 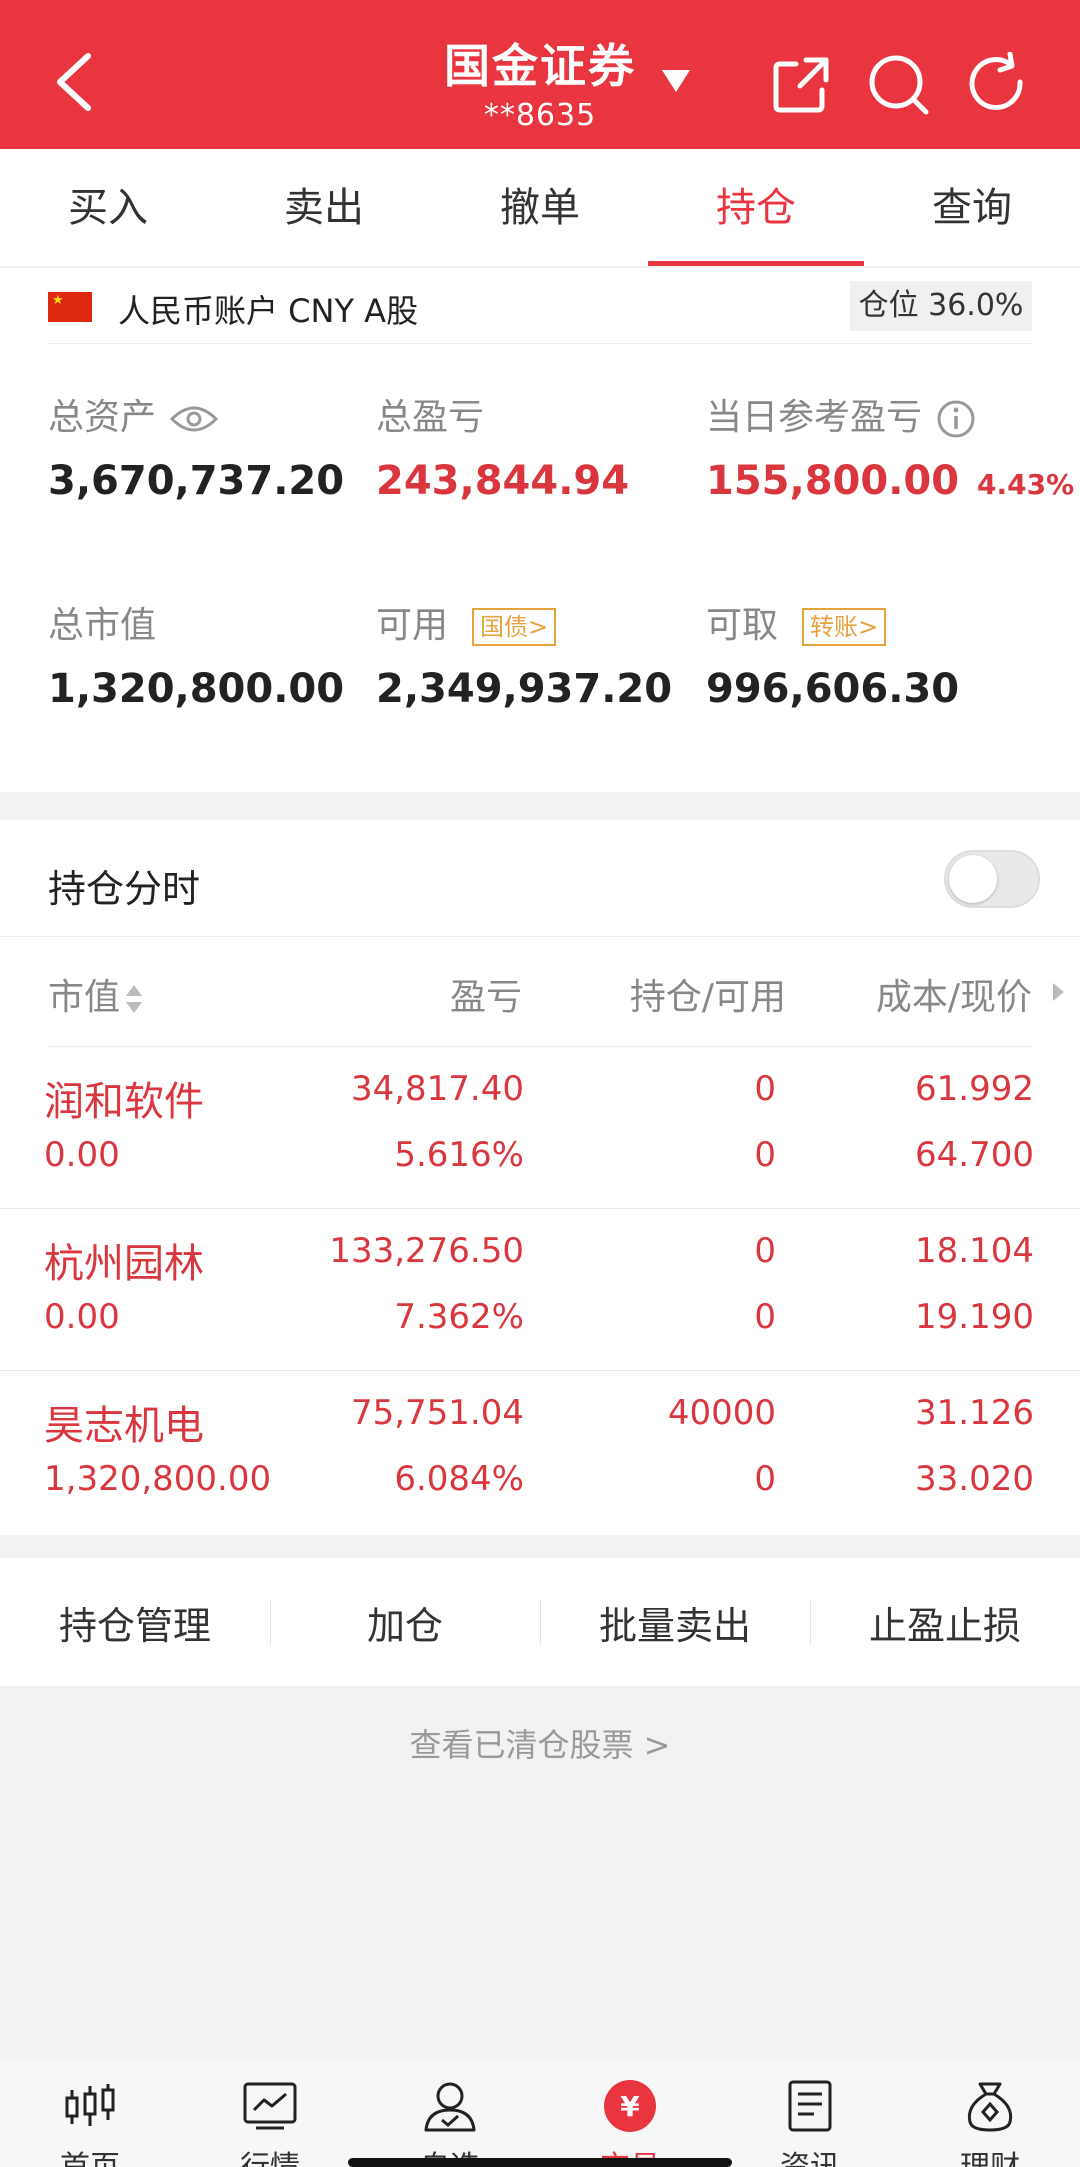 What do you see at coordinates (196, 654) in the screenshot?
I see `metric-market-value: 总市值 1,320,800.00` at bounding box center [196, 654].